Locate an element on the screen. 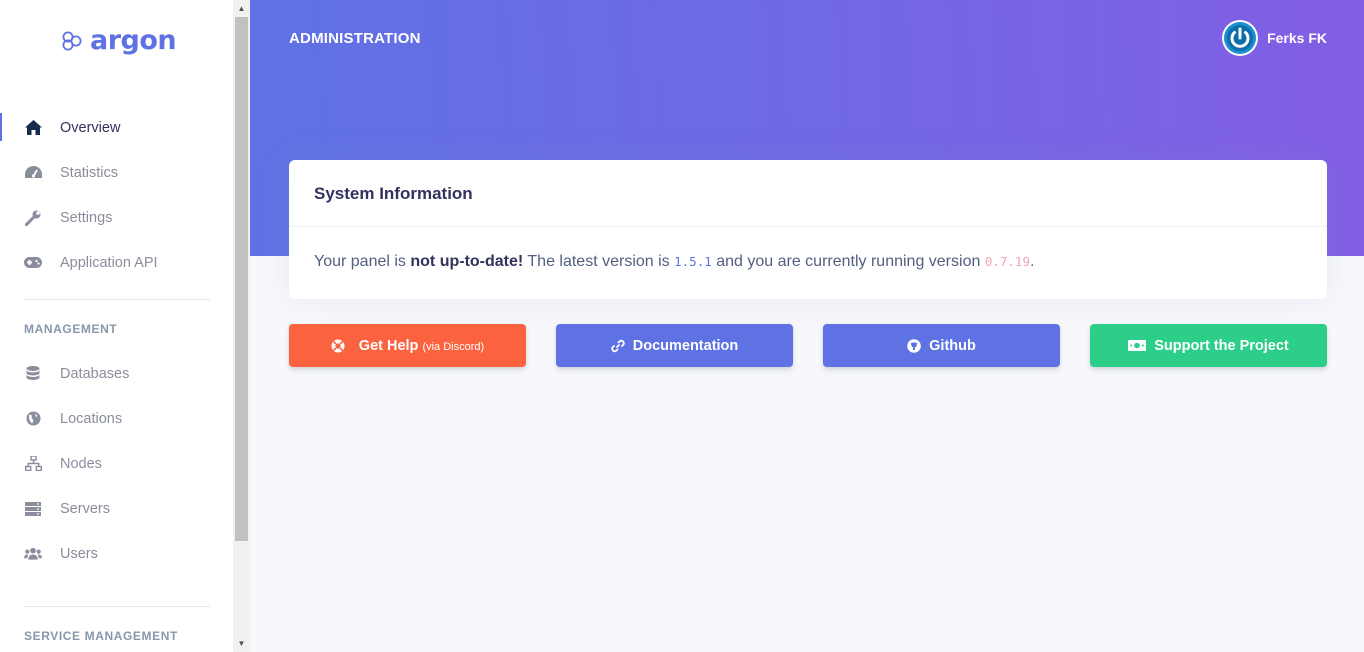 The width and height of the screenshot is (1364, 652). nav-item-label: Users is located at coordinates (79, 553).